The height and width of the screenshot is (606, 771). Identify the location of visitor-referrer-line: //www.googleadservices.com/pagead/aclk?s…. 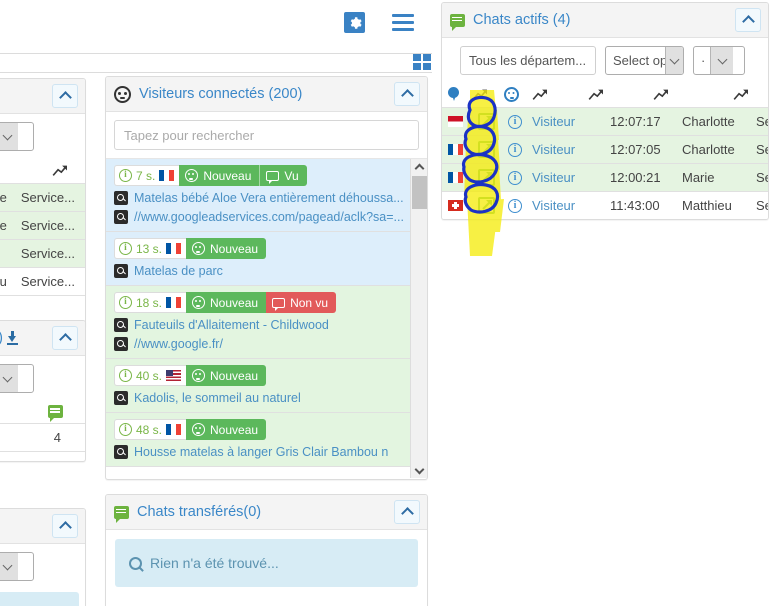
(266, 217).